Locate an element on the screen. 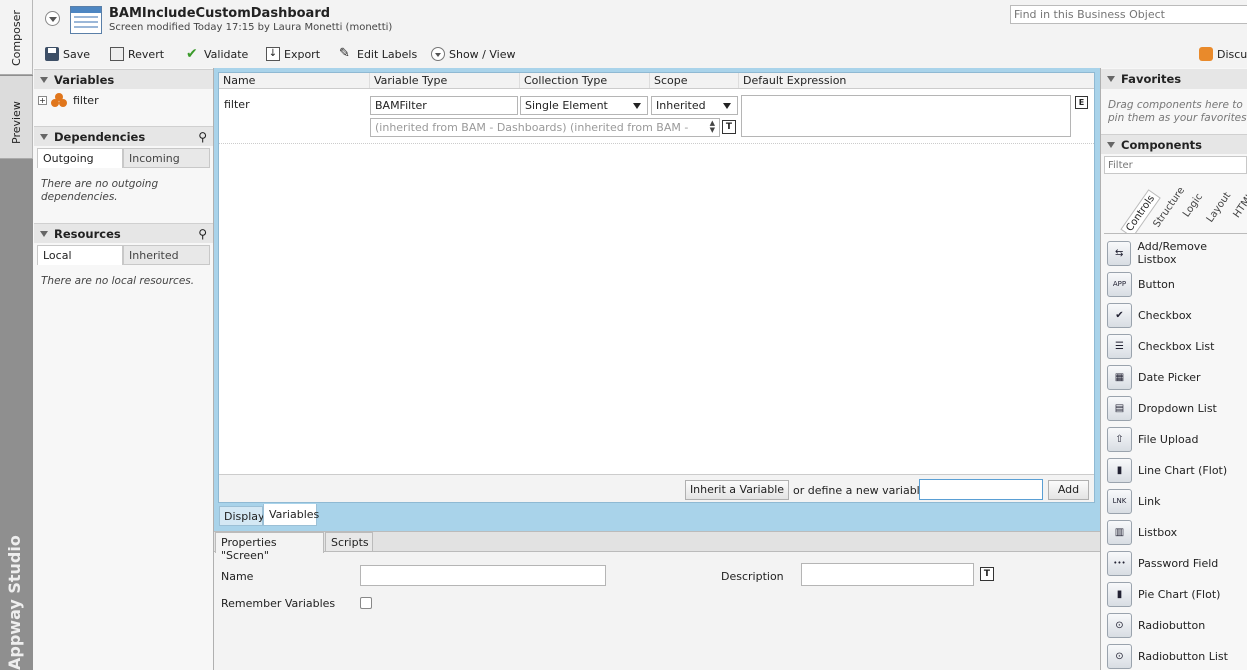 The image size is (1247, 670). column-header-collection-type: Collection Type is located at coordinates (585, 80).